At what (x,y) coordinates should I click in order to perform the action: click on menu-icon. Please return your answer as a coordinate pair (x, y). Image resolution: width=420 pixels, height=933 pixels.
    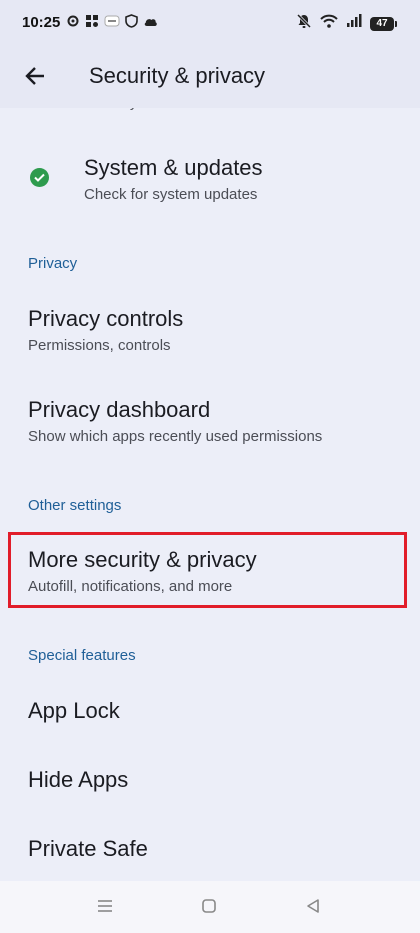
    Looking at the image, I should click on (105, 908).